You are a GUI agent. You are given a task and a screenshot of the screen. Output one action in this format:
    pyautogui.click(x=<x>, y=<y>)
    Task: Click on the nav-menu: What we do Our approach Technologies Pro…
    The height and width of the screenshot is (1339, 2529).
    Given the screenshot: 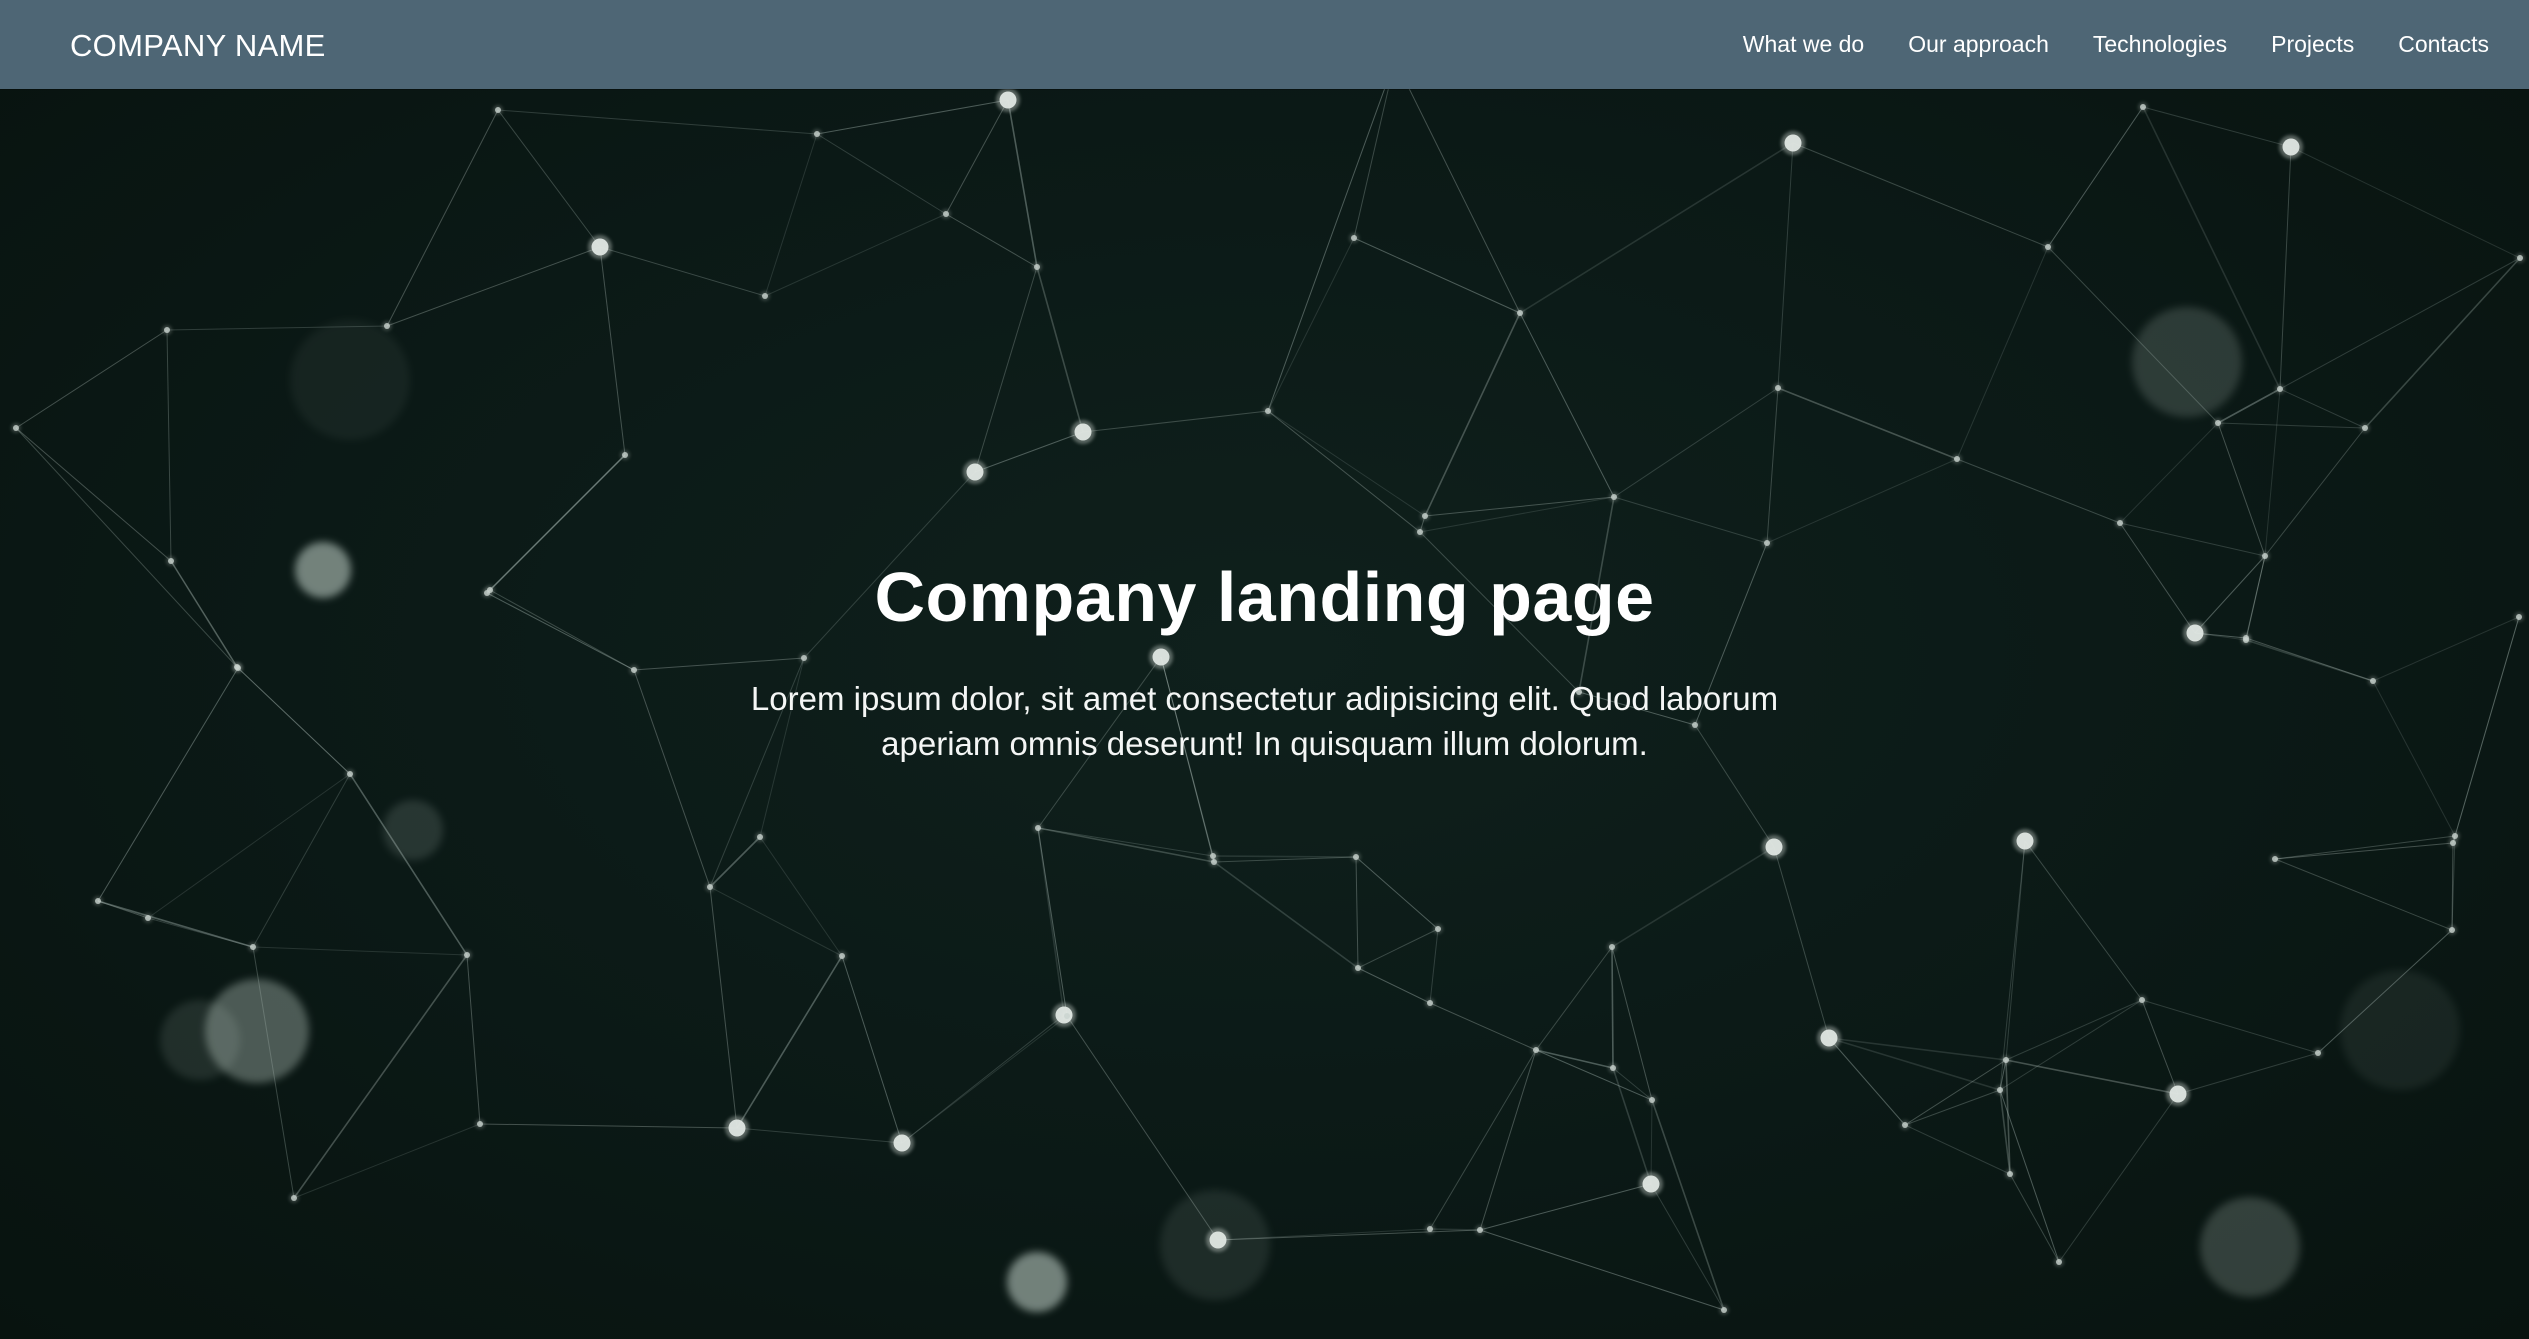 What is the action you would take?
    pyautogui.click(x=2116, y=44)
    